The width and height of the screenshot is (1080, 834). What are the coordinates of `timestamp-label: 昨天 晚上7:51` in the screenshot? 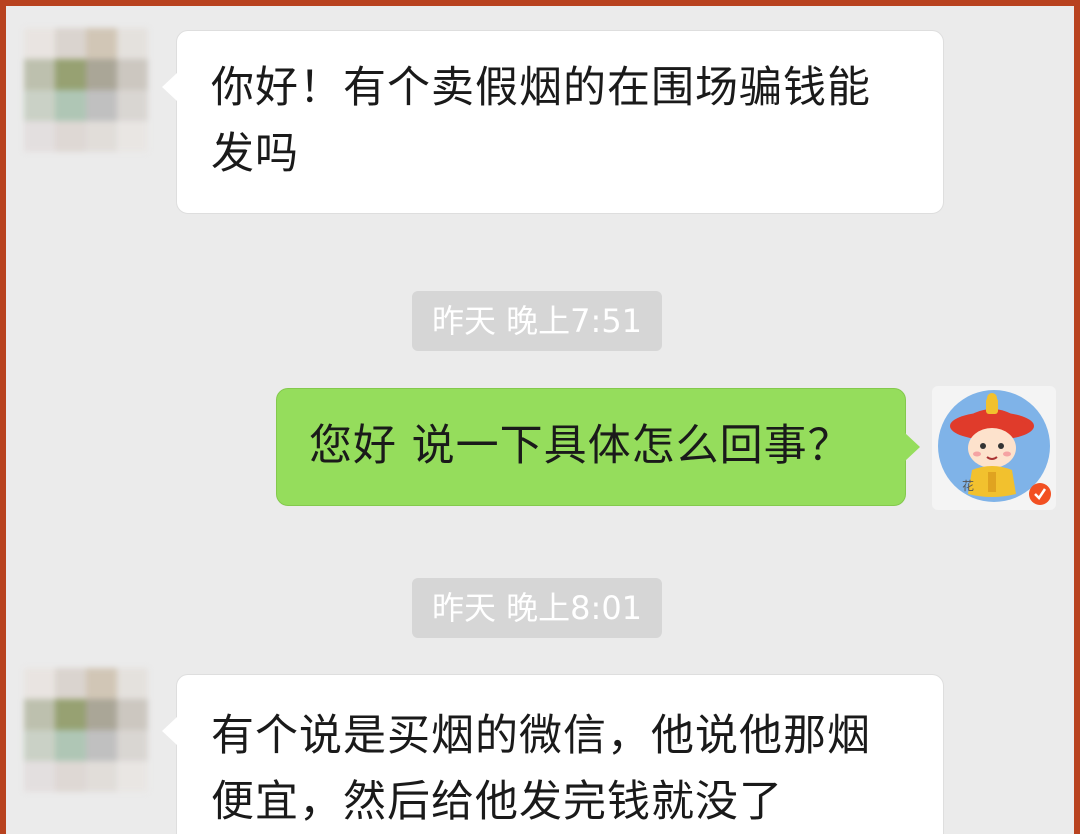 It's located at (537, 321).